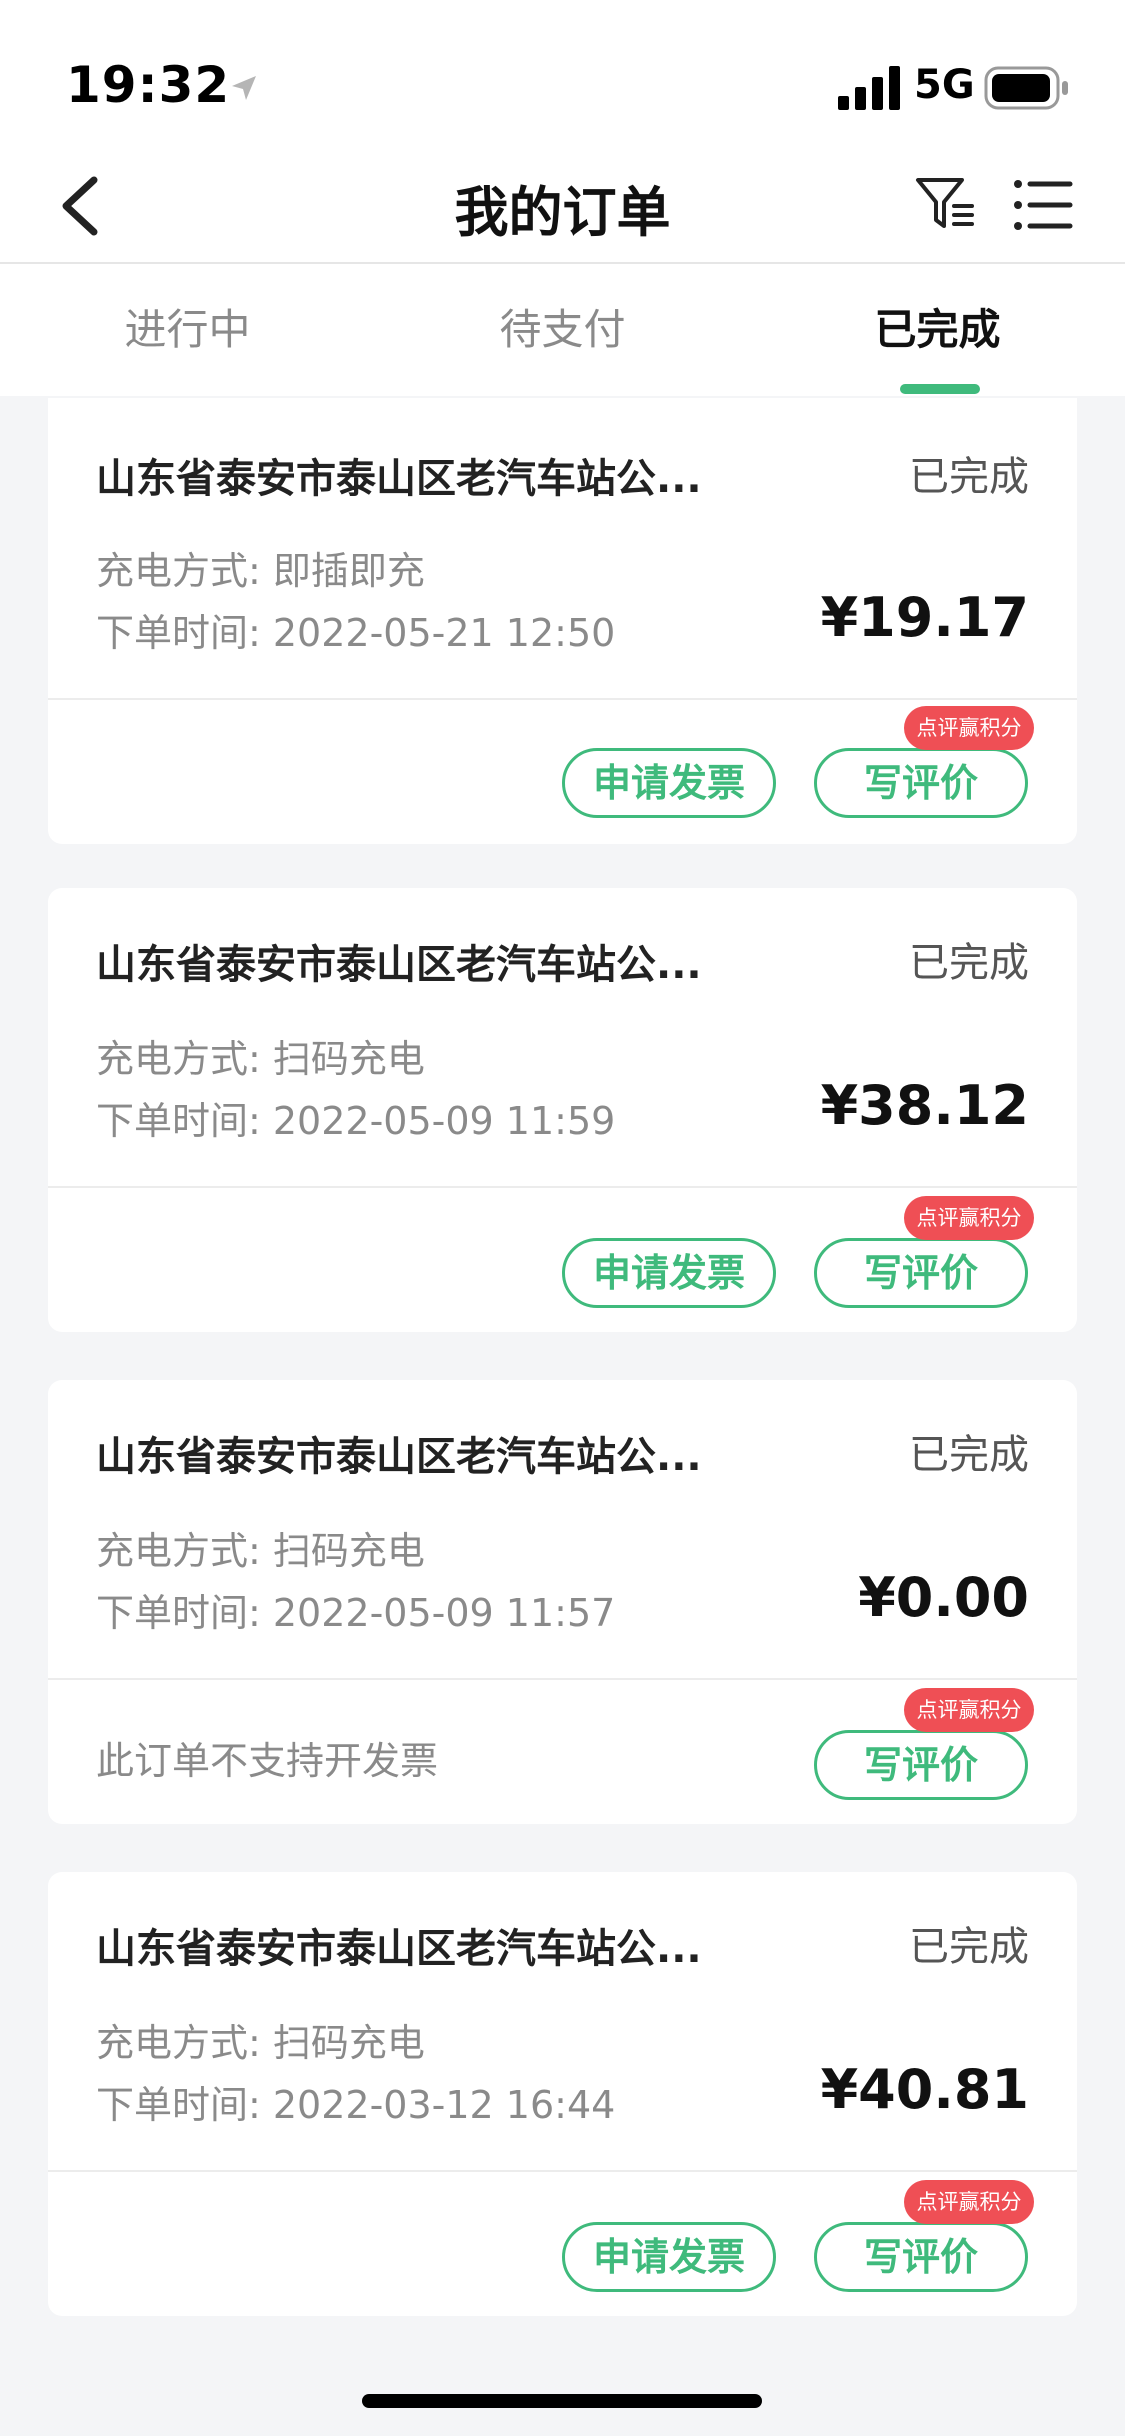 The image size is (1125, 2436). I want to click on filter-icon, so click(945, 203).